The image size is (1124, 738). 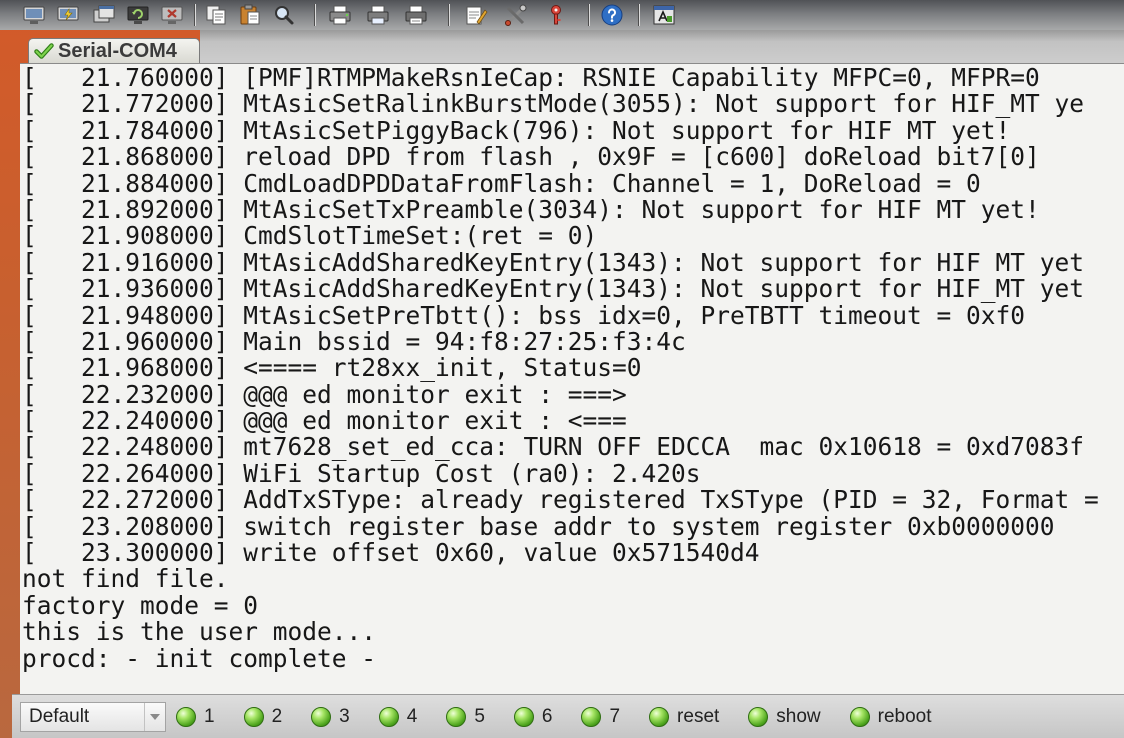 I want to click on button-label: reboot, so click(x=904, y=716).